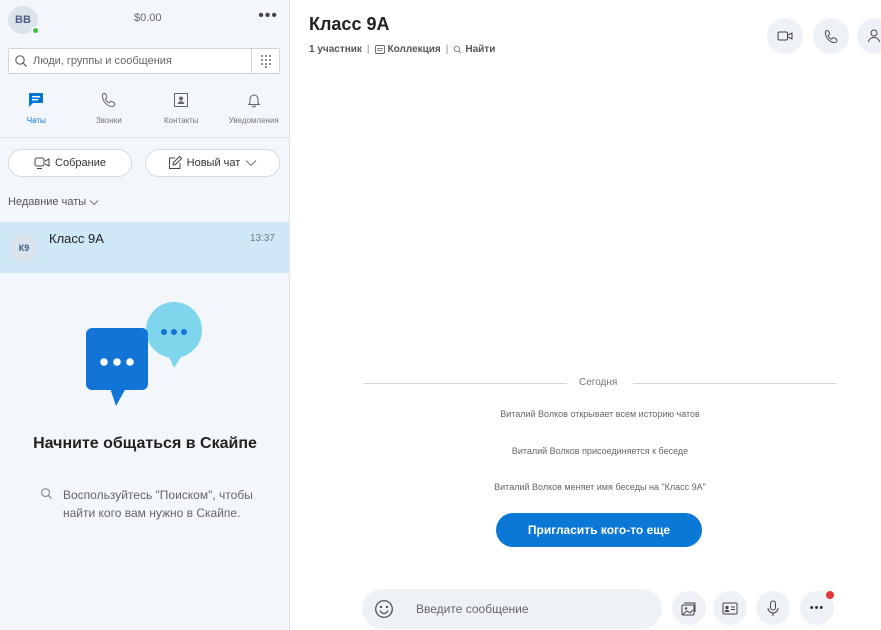  I want to click on meet-now-icon, so click(42, 163).